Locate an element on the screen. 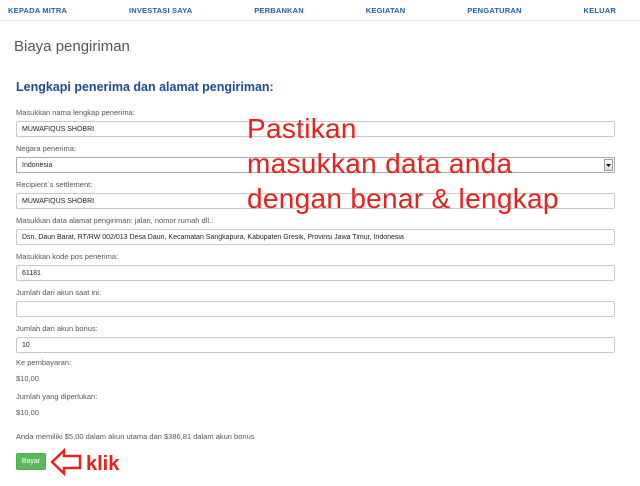 The height and width of the screenshot is (486, 640). chevron-down-icon is located at coordinates (608, 165).